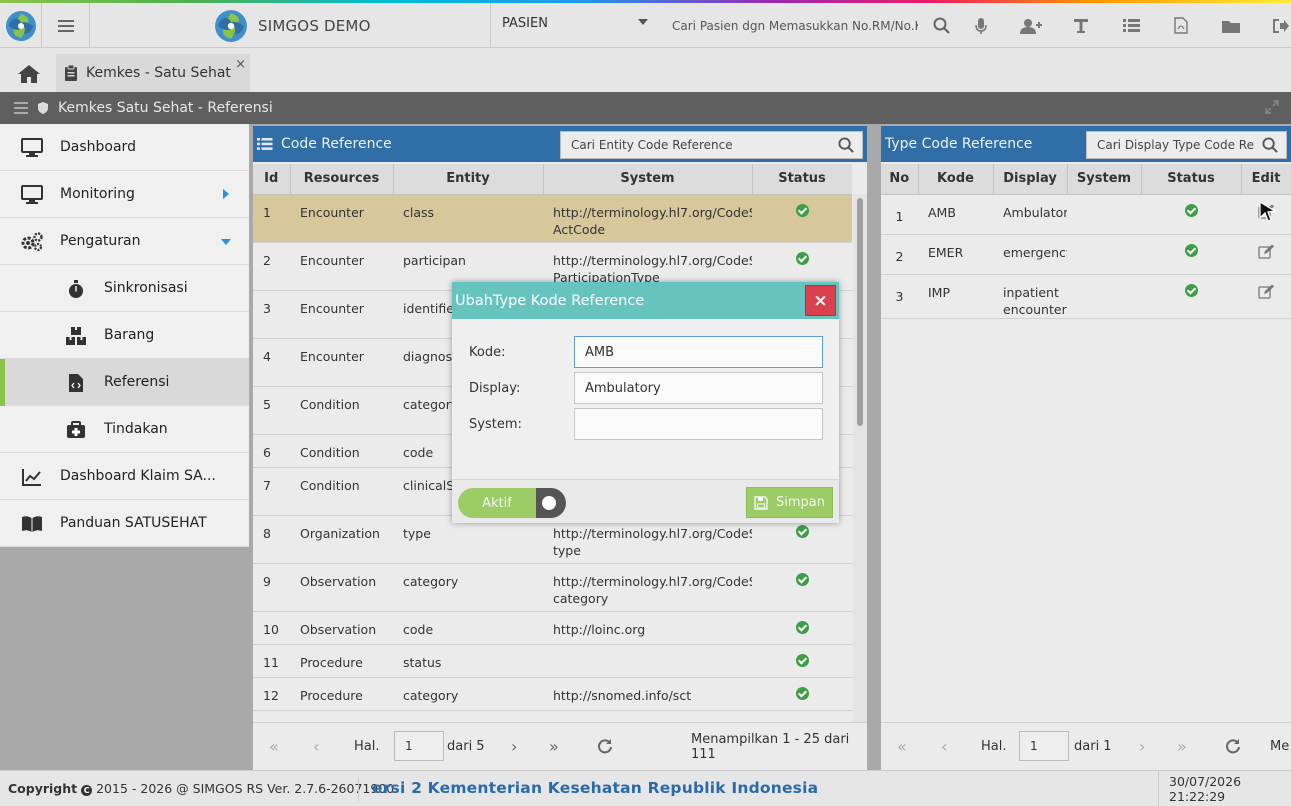 This screenshot has height=806, width=1291. Describe the element at coordinates (272, 179) in the screenshot. I see `column-header: Id` at that location.